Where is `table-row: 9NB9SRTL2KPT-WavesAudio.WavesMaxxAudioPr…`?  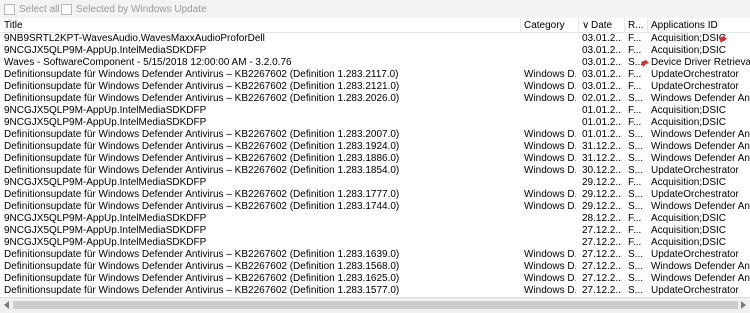 table-row: 9NB9SRTL2KPT-WavesAudio.WavesMaxxAudioPr… is located at coordinates (375, 39).